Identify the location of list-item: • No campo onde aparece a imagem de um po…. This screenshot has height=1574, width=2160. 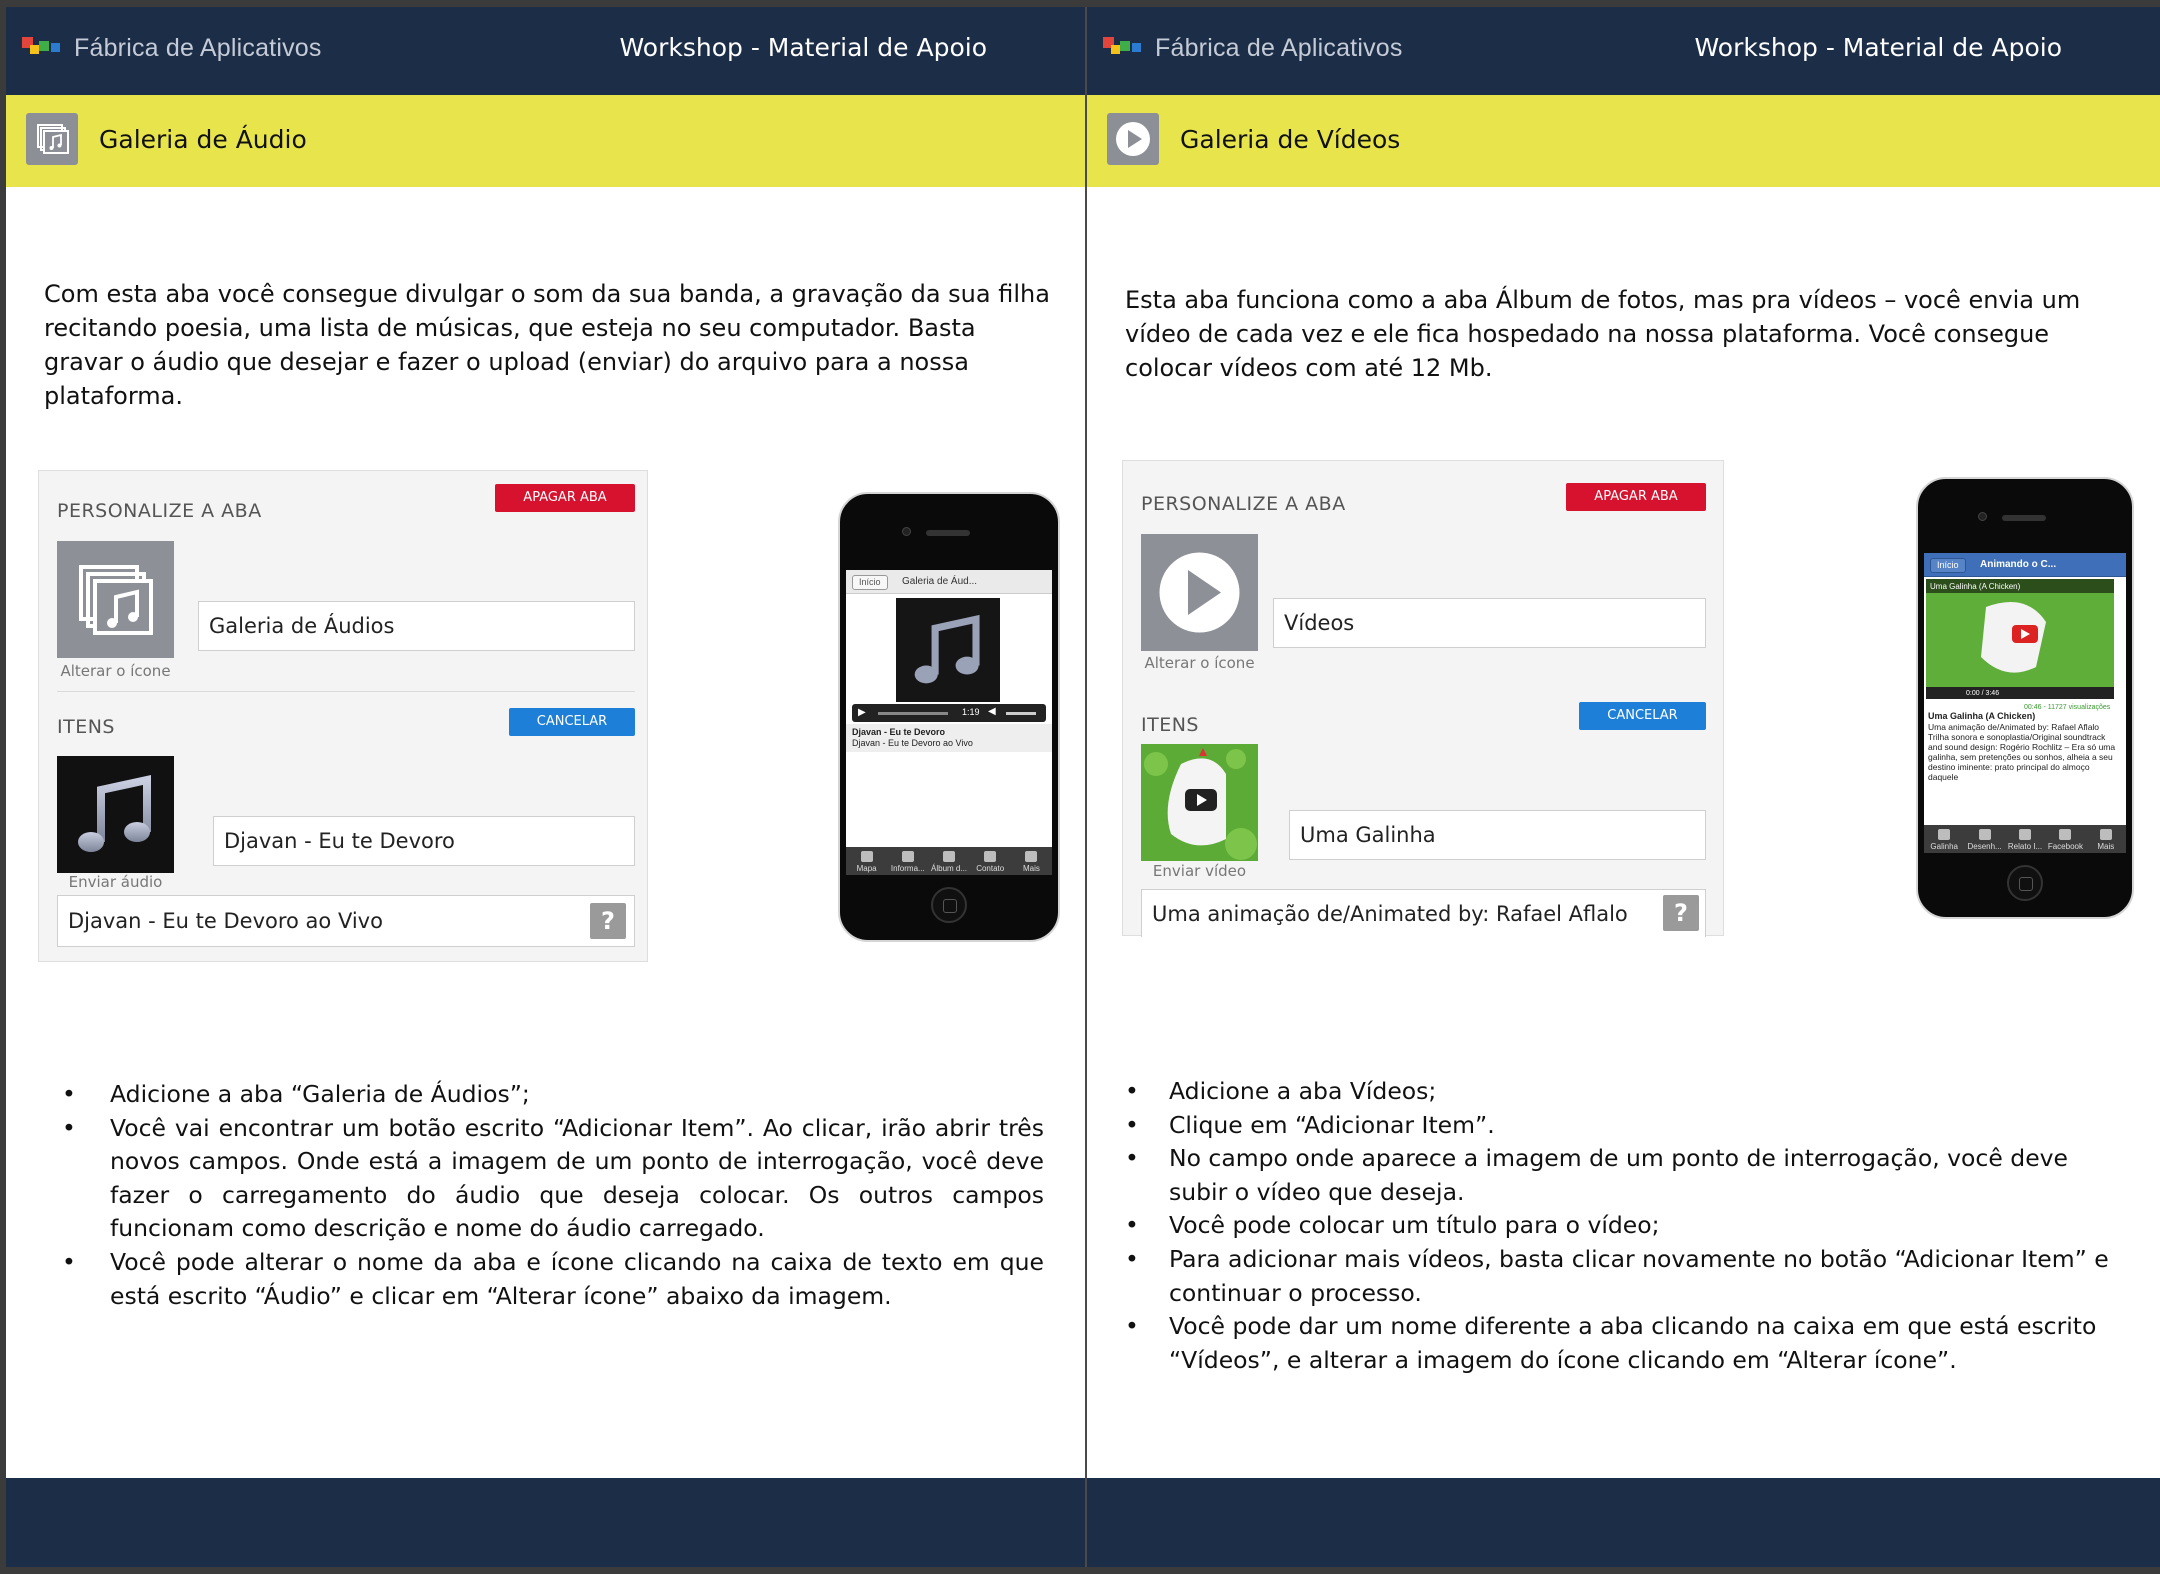
(1597, 1175).